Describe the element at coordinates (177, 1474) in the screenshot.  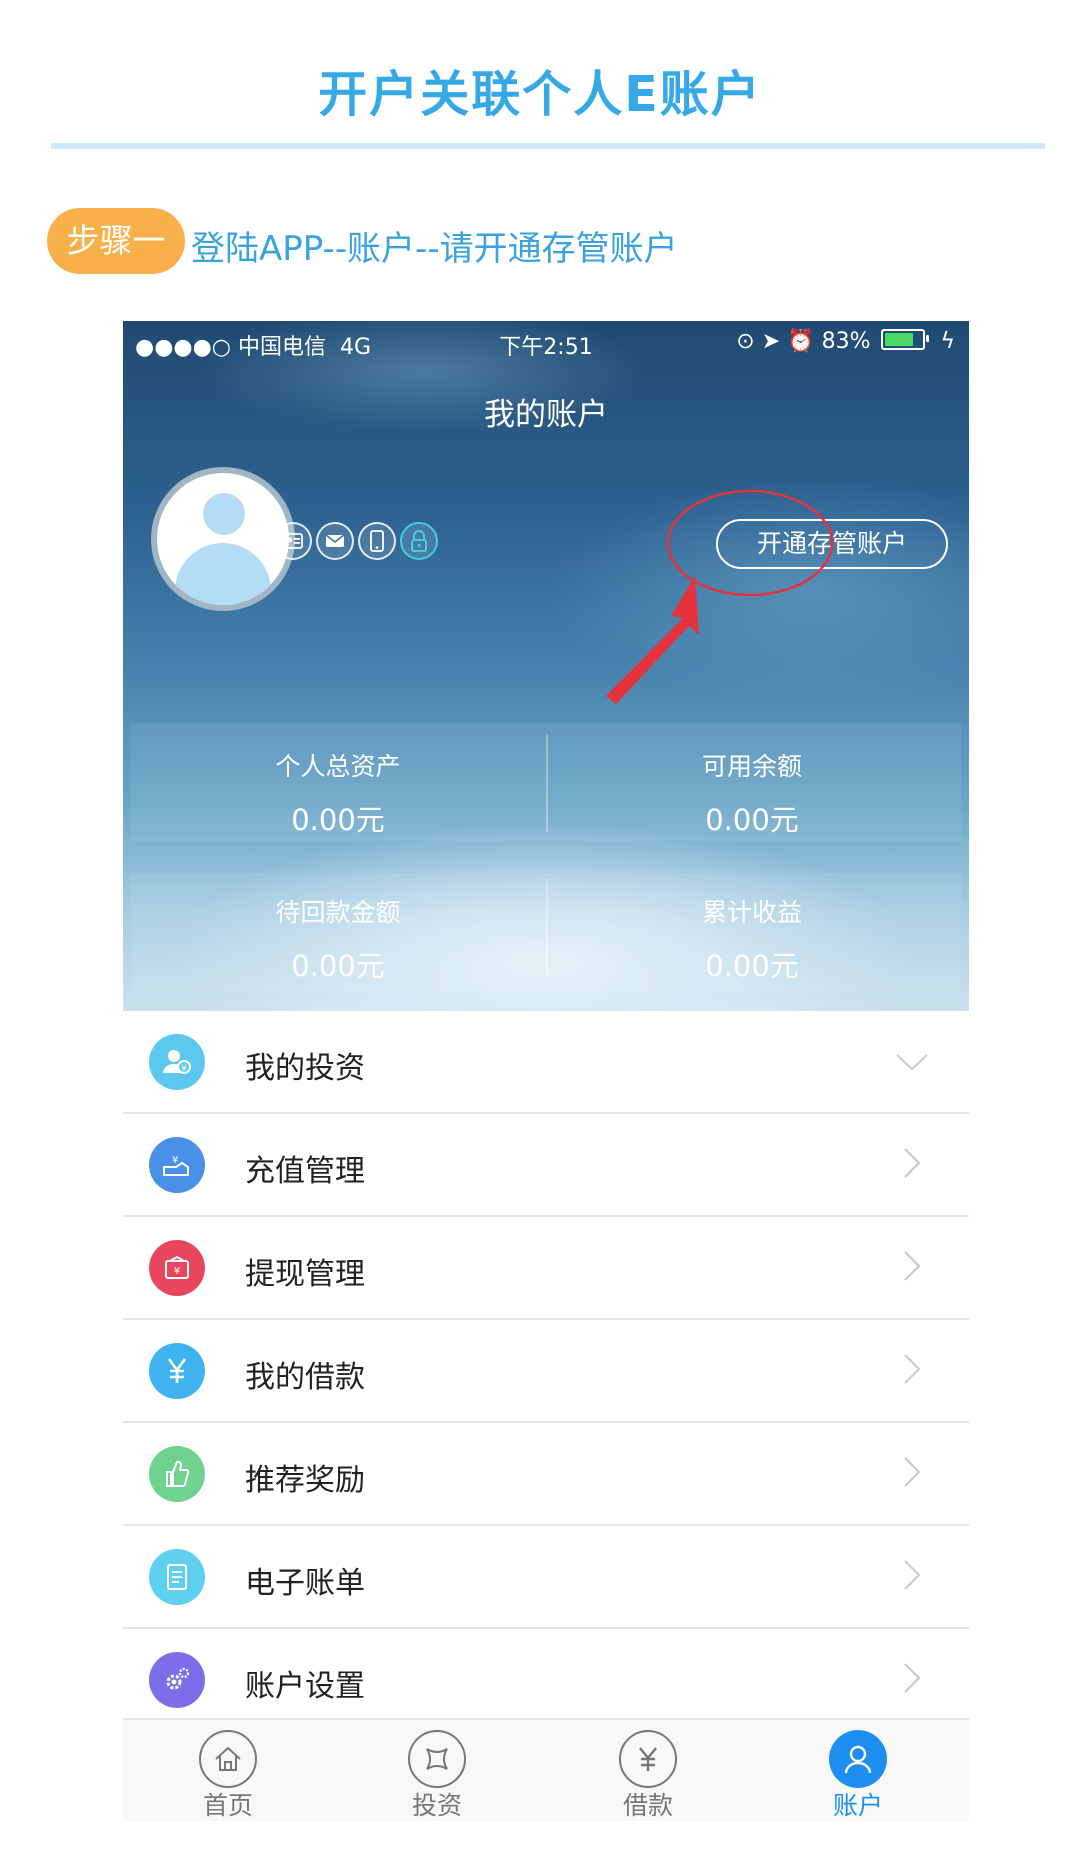
I see `thumbs-up-icon` at that location.